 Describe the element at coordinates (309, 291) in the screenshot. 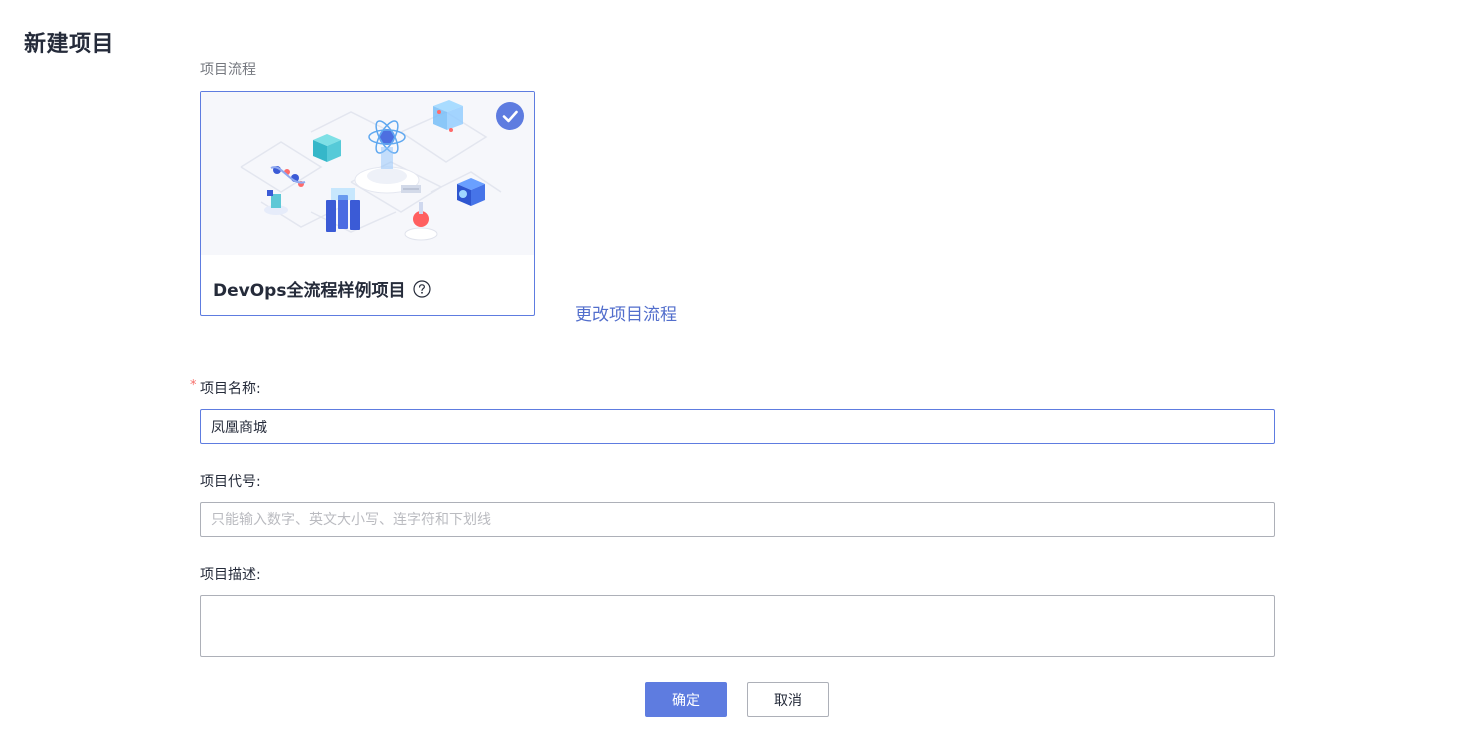

I see `template-title: DevOps全流程样例项目` at that location.